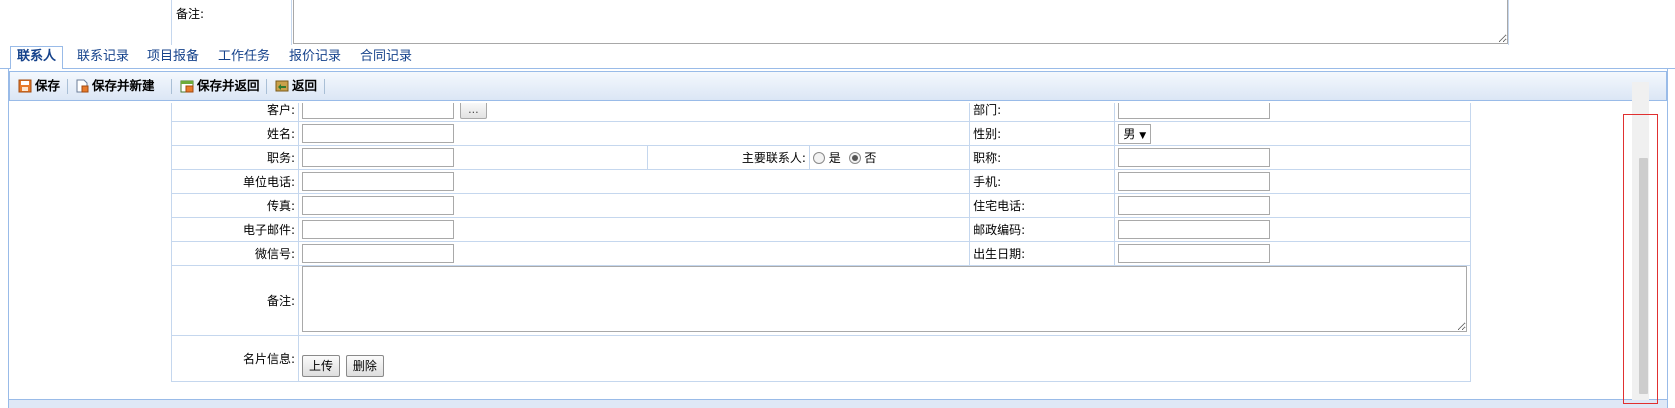 The image size is (1675, 408). Describe the element at coordinates (889, 157) in the screenshot. I see `primary-contact-cell: 是 否` at that location.